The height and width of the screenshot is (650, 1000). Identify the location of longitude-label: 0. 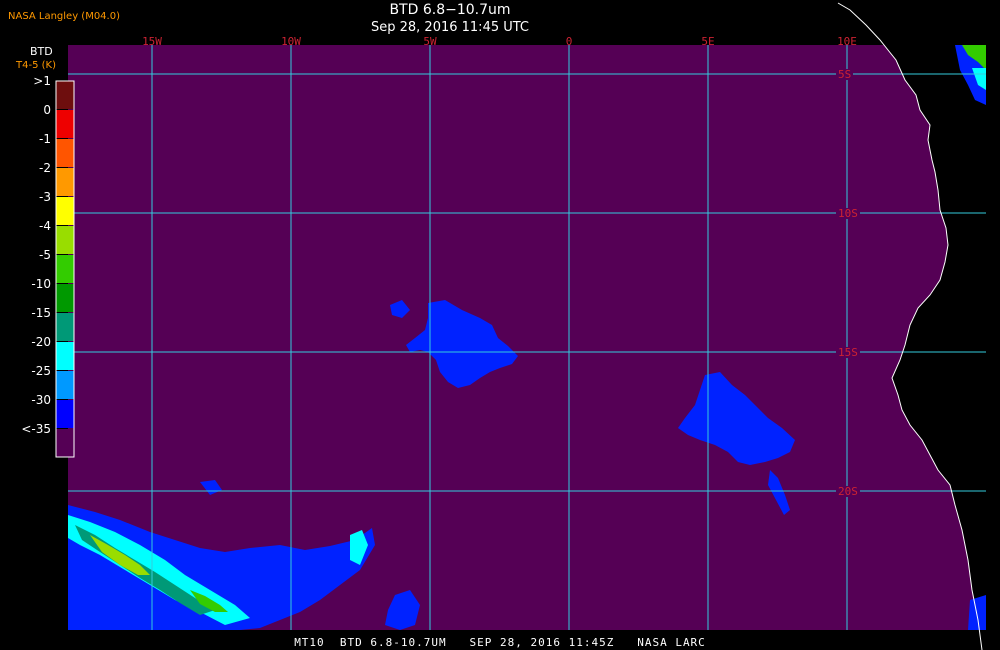
(569, 41).